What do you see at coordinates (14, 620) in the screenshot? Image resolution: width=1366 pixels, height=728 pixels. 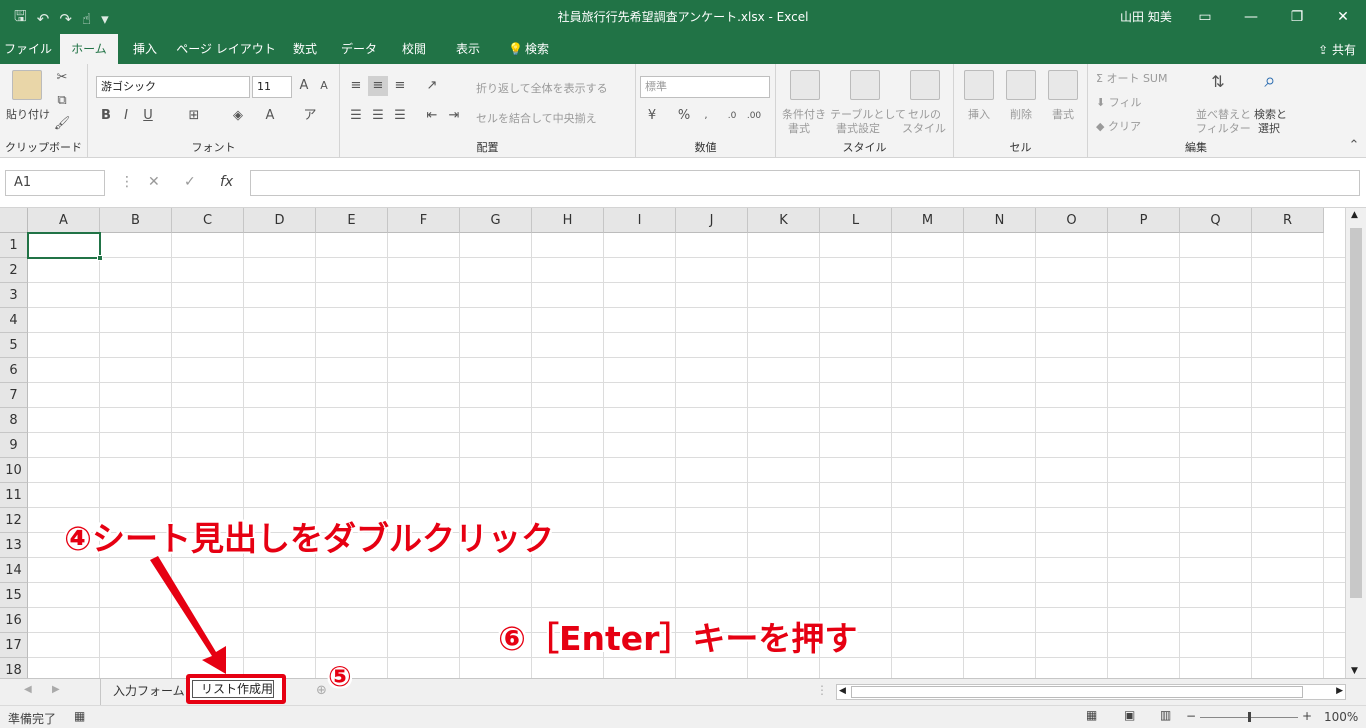 I see `row-header-16: 16` at bounding box center [14, 620].